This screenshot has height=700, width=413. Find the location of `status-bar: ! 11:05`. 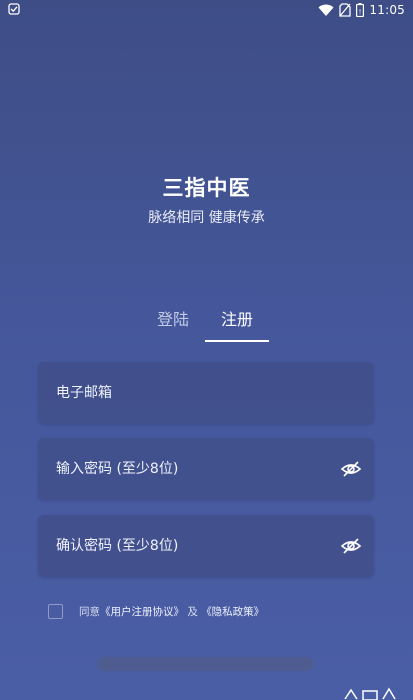

status-bar: ! 11:05 is located at coordinates (206, 10).